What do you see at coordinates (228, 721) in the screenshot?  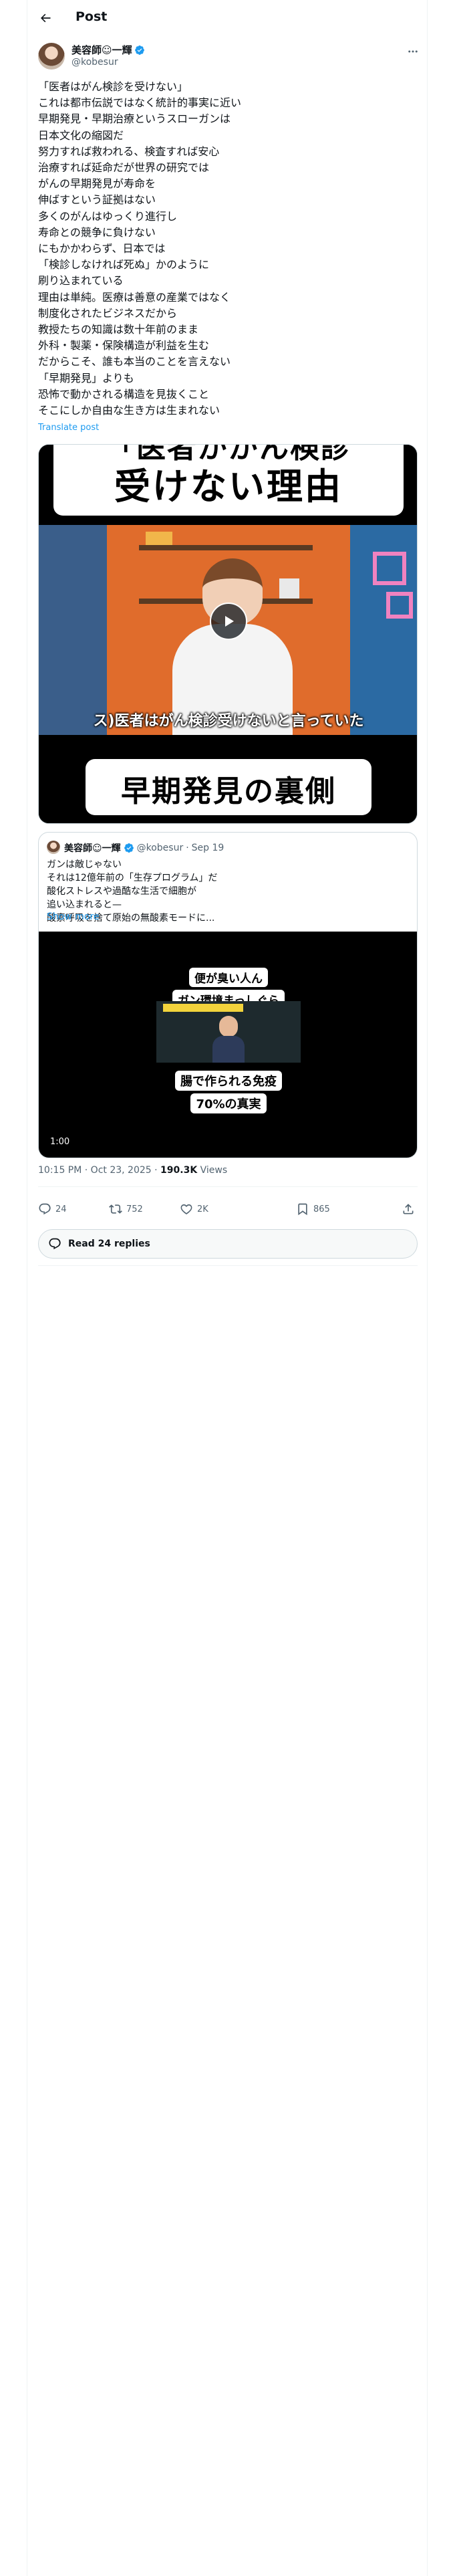 I see `video-subtitle: ス)医者はがん検診受けないと言っていた` at bounding box center [228, 721].